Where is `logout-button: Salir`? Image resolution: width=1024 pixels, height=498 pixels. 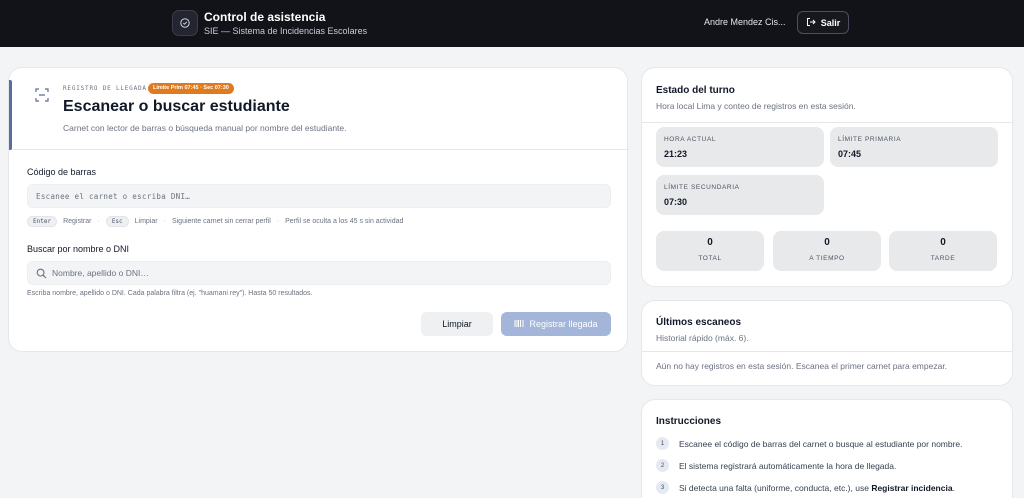 logout-button: Salir is located at coordinates (823, 22).